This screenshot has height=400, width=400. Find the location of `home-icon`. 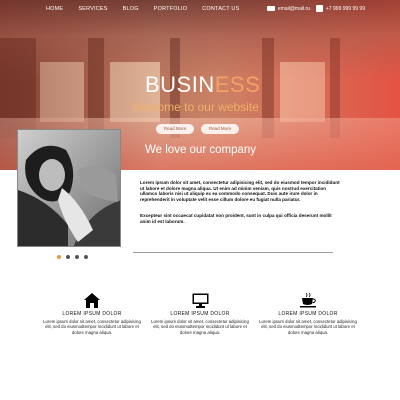

home-icon is located at coordinates (92, 300).